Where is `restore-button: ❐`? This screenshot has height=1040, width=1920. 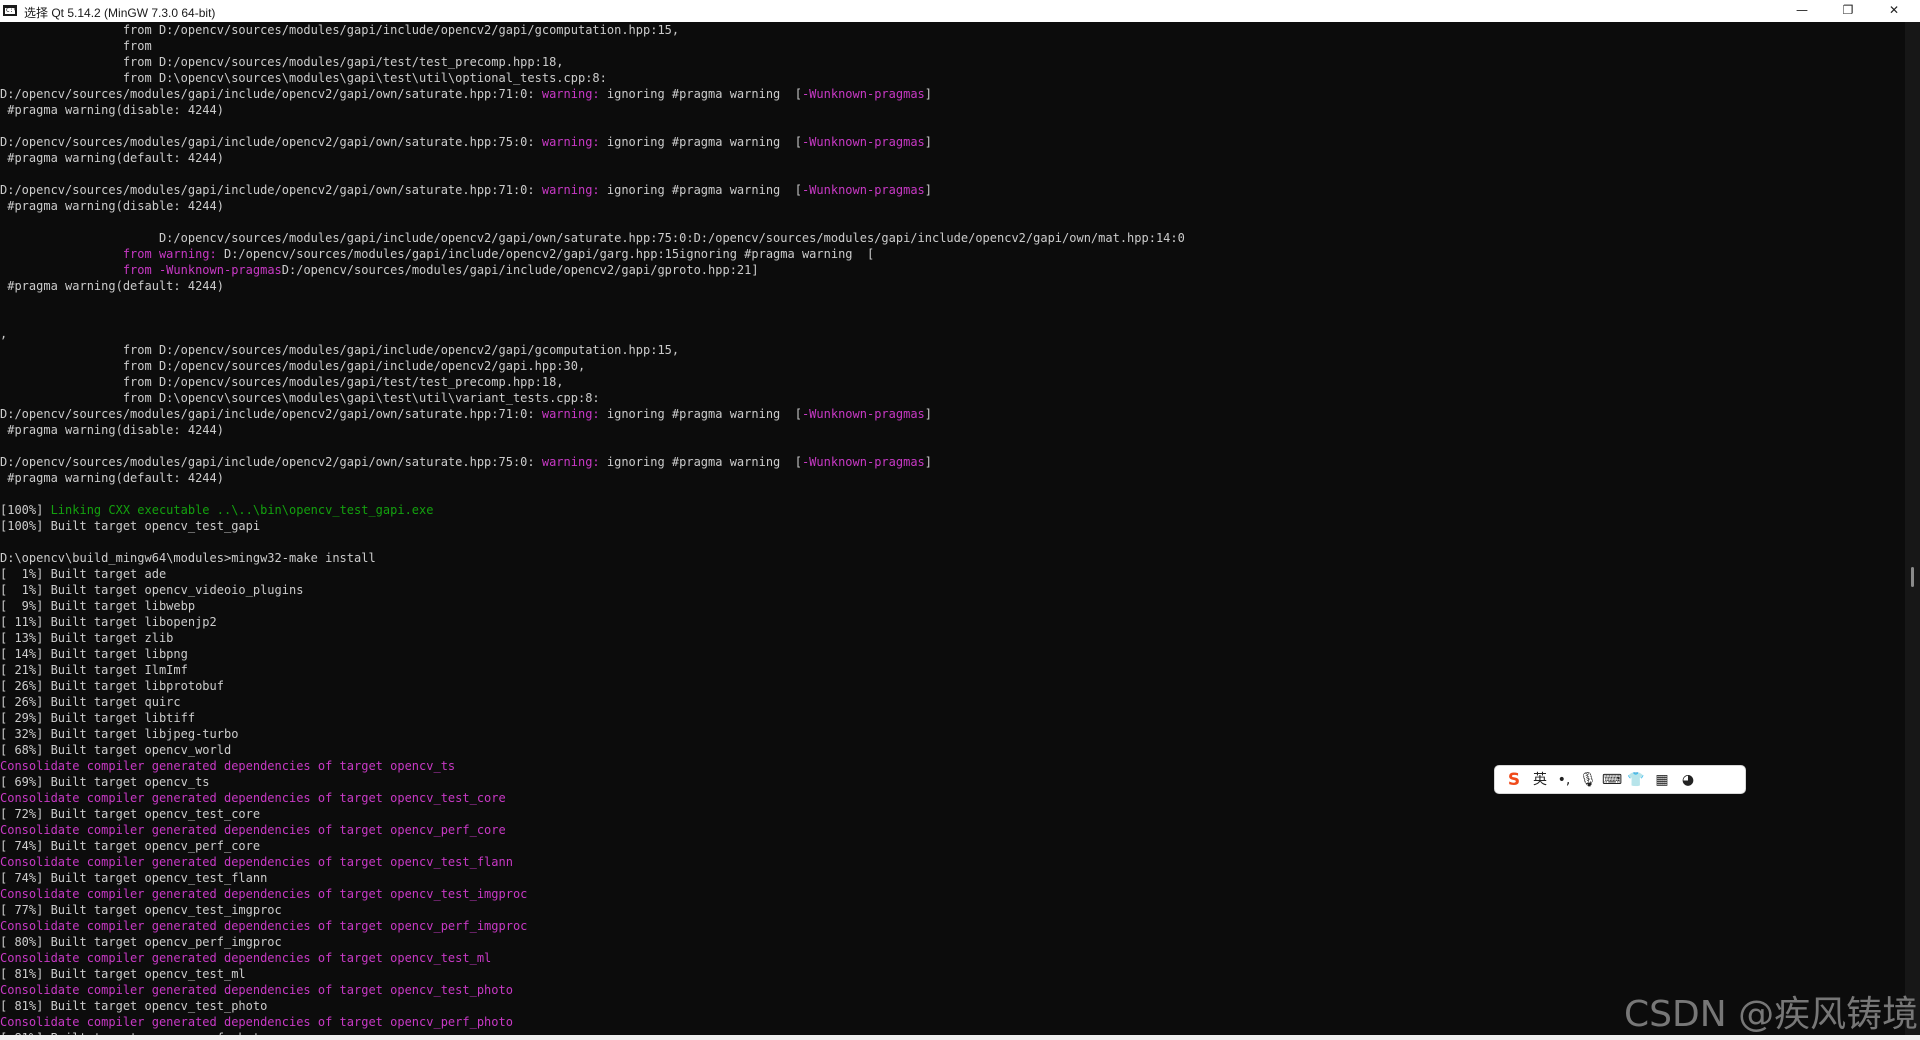 restore-button: ❐ is located at coordinates (1848, 11).